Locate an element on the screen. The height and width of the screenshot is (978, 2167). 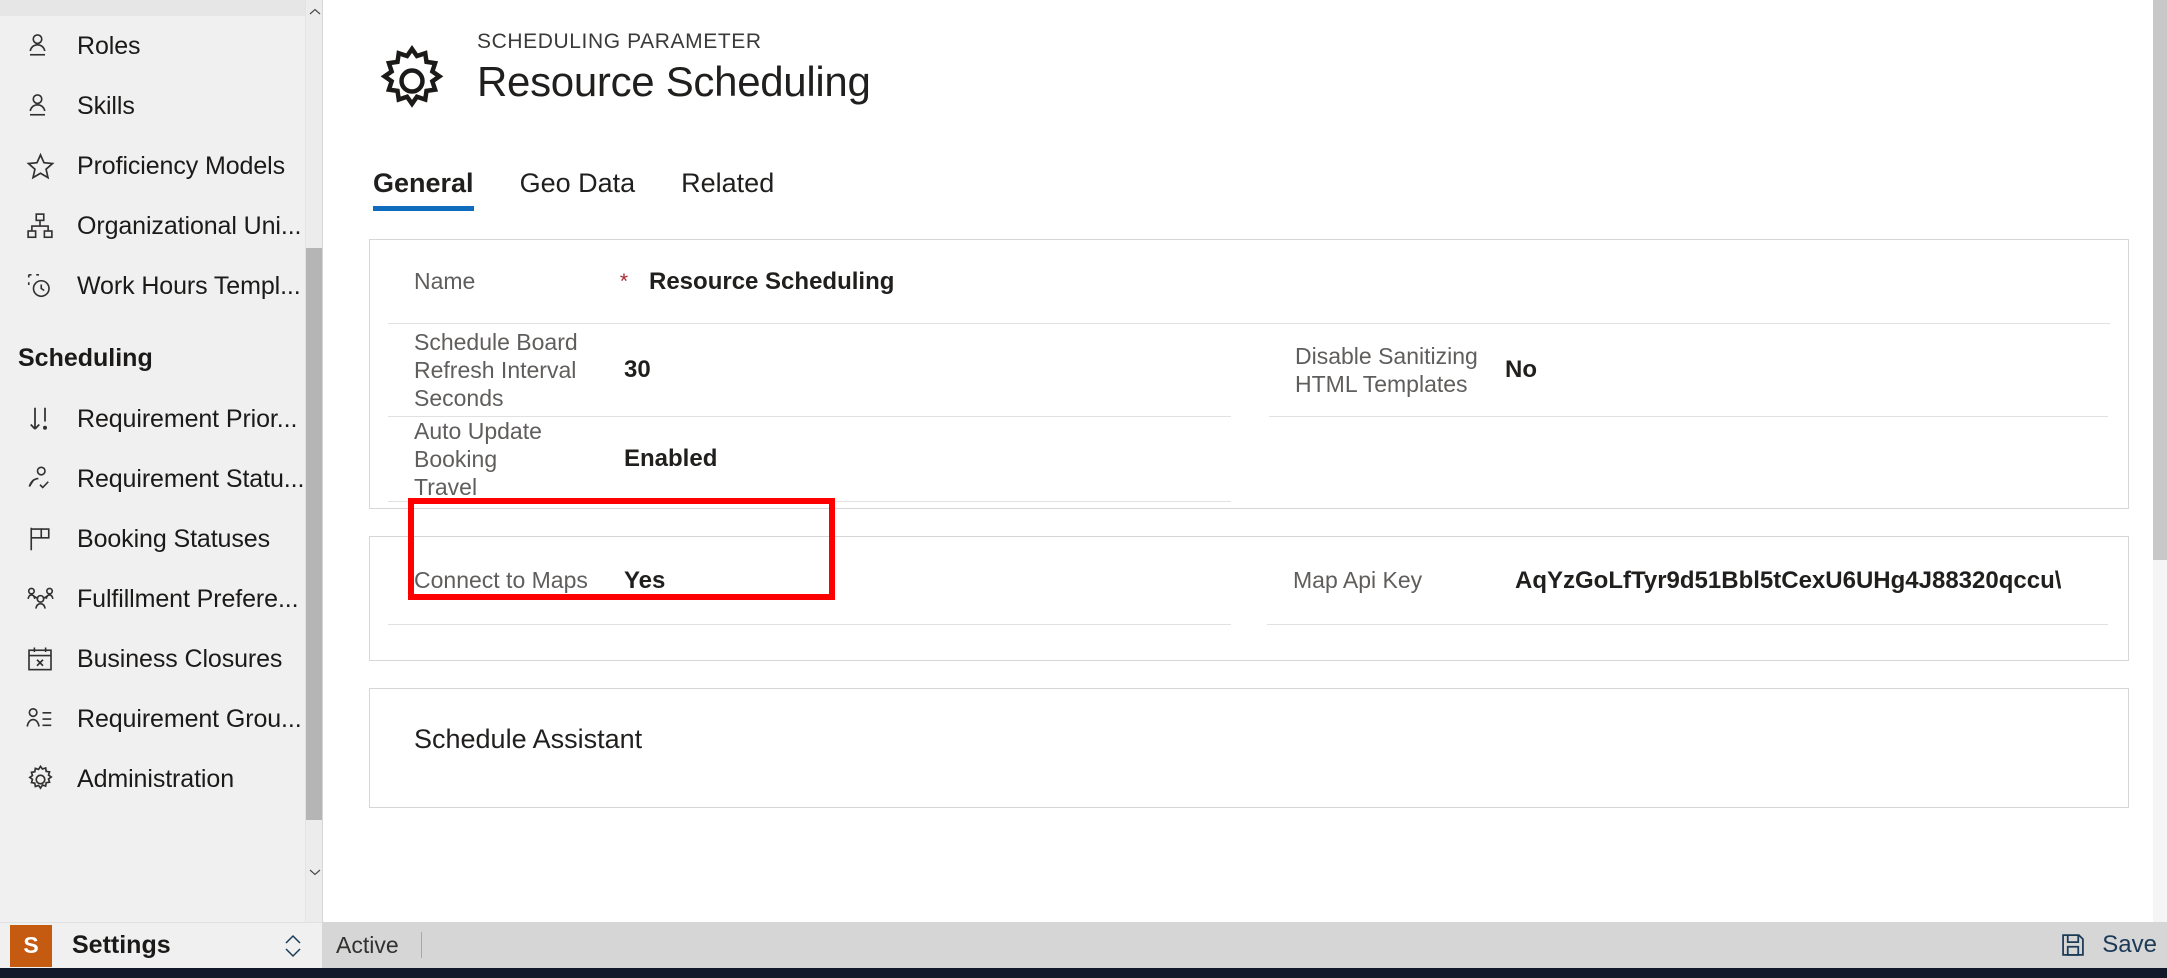
field-auto-update-value: Enabled is located at coordinates (671, 459).